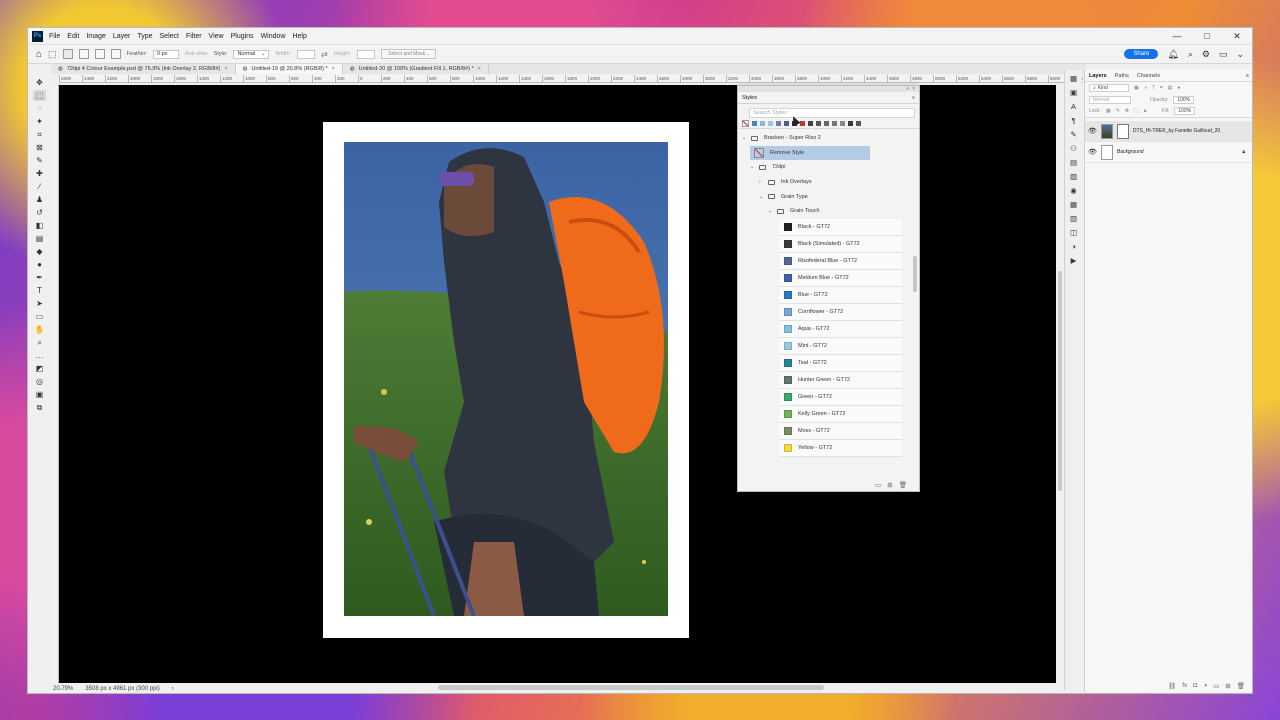  What do you see at coordinates (1178, 88) in the screenshot?
I see `filter-toggle-icon: ●` at bounding box center [1178, 88].